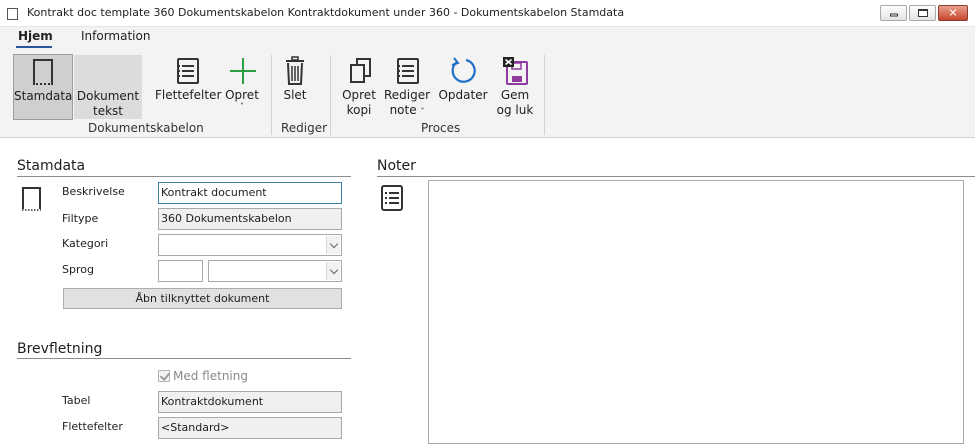 This screenshot has height=444, width=975. Describe the element at coordinates (93, 191) in the screenshot. I see `beskrivelse-label: Beskrivelse` at that location.